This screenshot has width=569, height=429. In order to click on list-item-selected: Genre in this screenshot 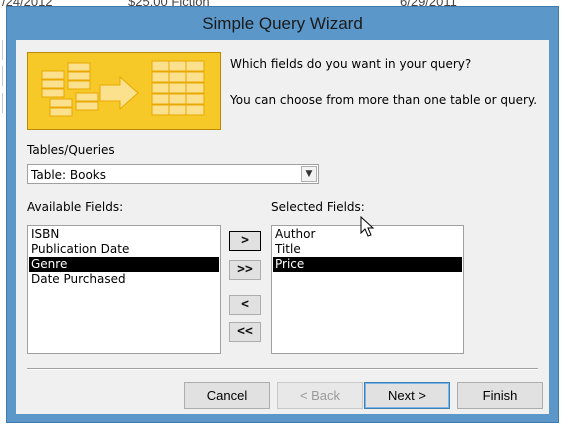, I will do `click(124, 264)`.